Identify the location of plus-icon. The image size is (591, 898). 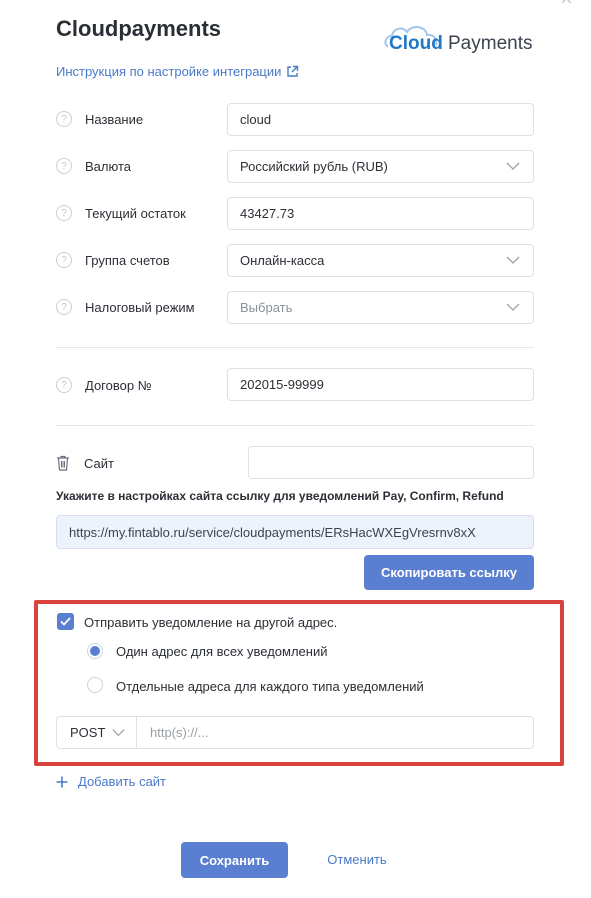
(62, 781).